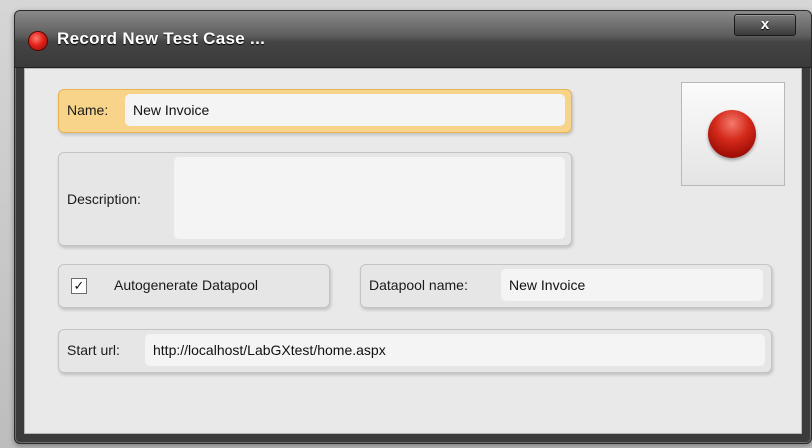 This screenshot has width=812, height=448. I want to click on description-input, so click(369, 198).